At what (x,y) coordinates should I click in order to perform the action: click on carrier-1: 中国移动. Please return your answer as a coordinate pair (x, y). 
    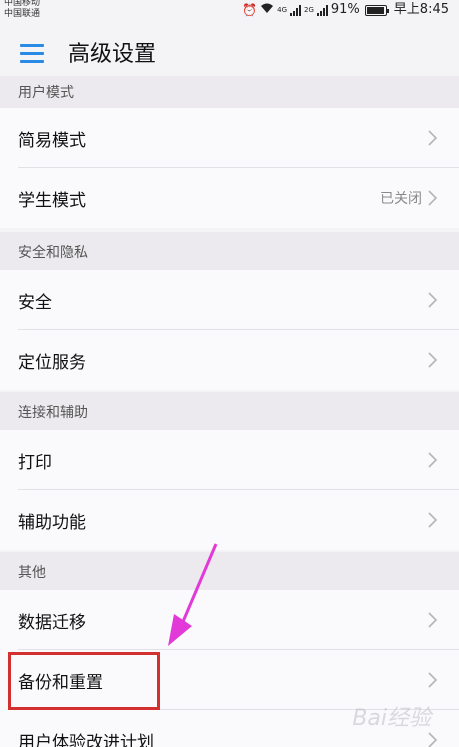
    Looking at the image, I should click on (22, 4).